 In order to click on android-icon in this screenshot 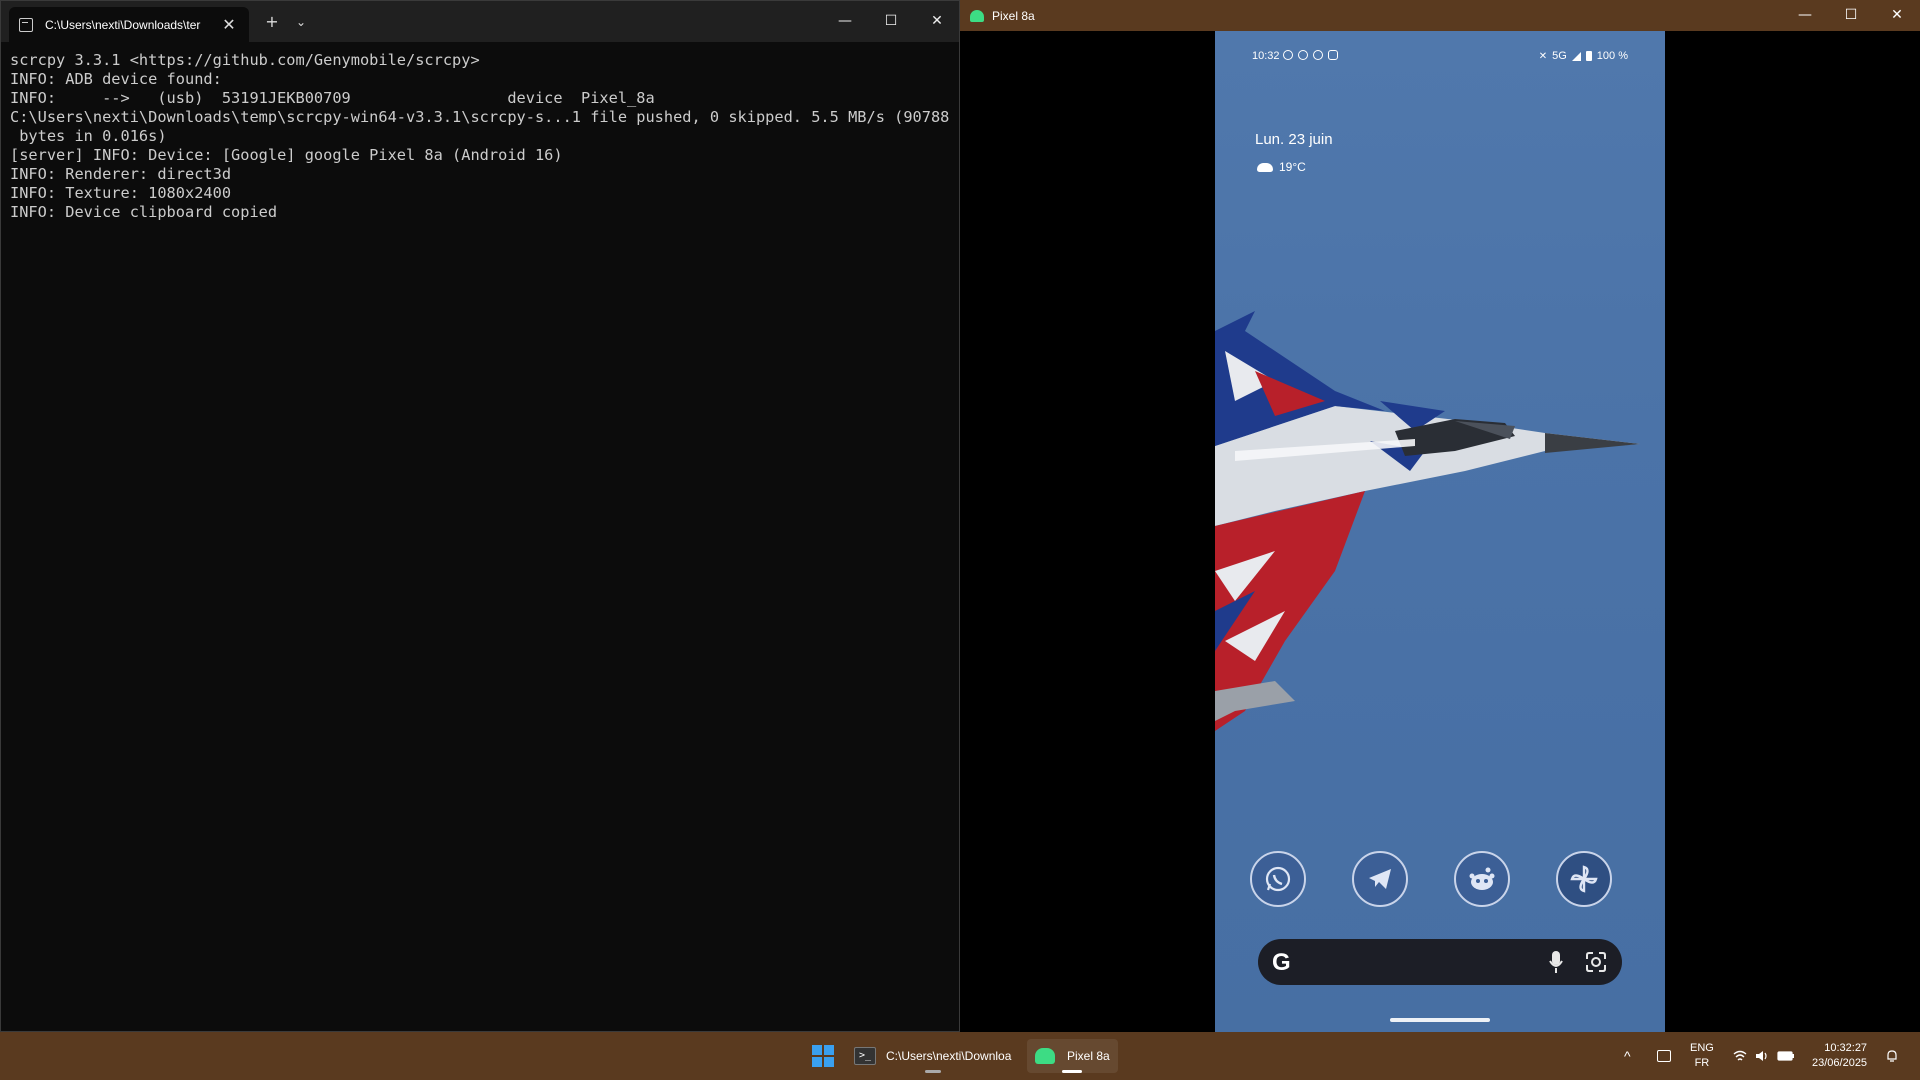, I will do `click(977, 15)`.